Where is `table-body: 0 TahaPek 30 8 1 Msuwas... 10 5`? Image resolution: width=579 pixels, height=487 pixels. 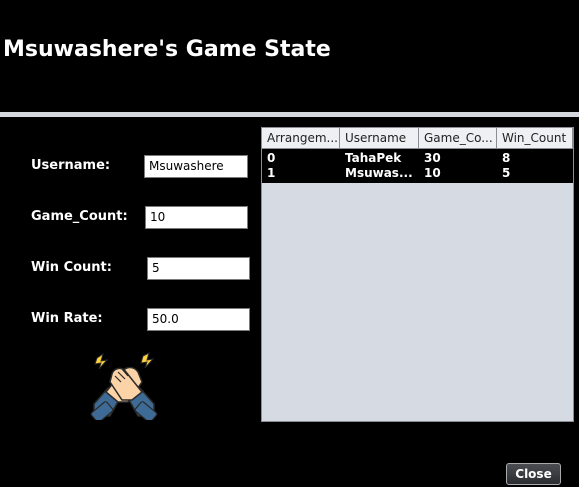
table-body: 0 TahaPek 30 8 1 Msuwas... 10 5 is located at coordinates (417, 166).